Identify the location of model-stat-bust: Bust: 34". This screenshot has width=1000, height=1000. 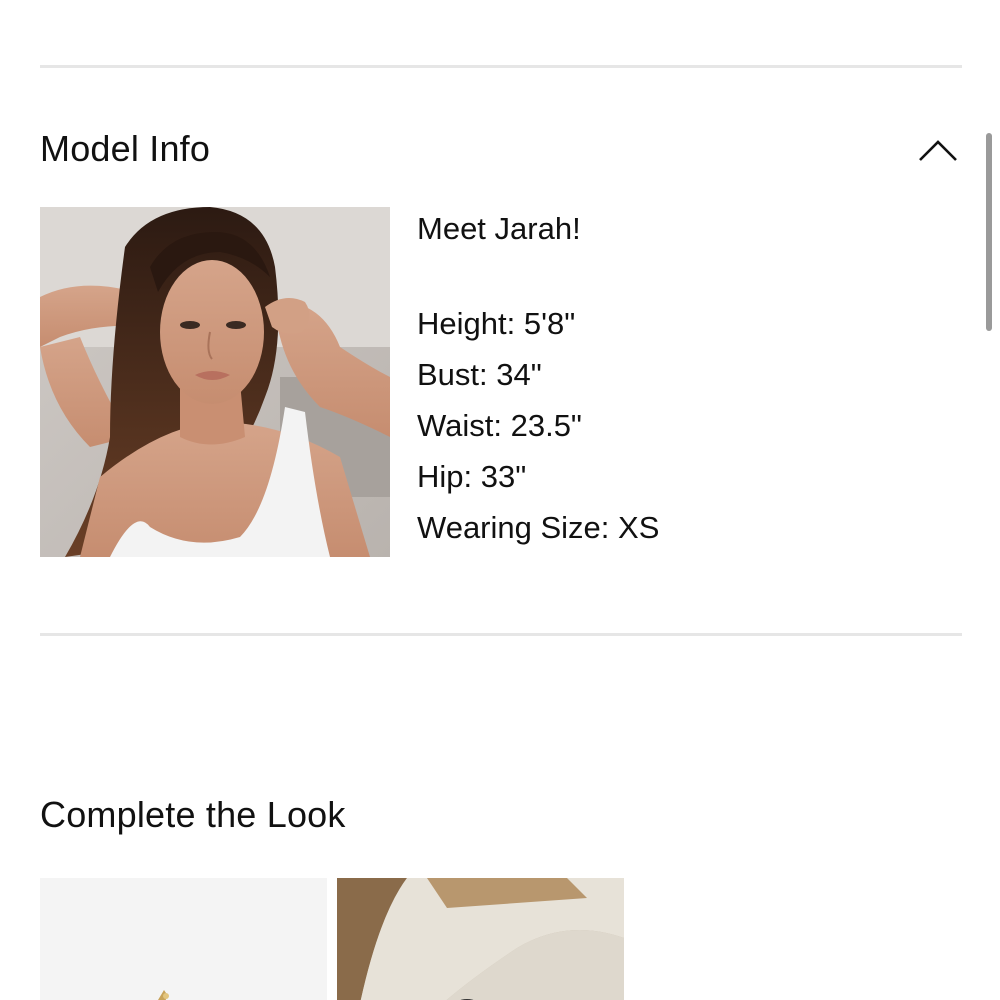
(479, 374).